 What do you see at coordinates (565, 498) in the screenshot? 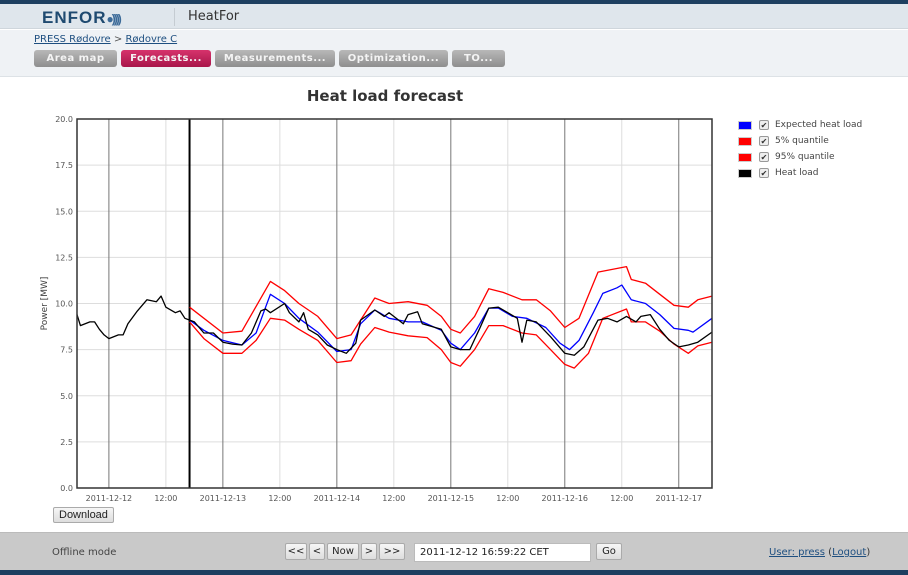
I see `x-tick-label: 2011-12-16` at bounding box center [565, 498].